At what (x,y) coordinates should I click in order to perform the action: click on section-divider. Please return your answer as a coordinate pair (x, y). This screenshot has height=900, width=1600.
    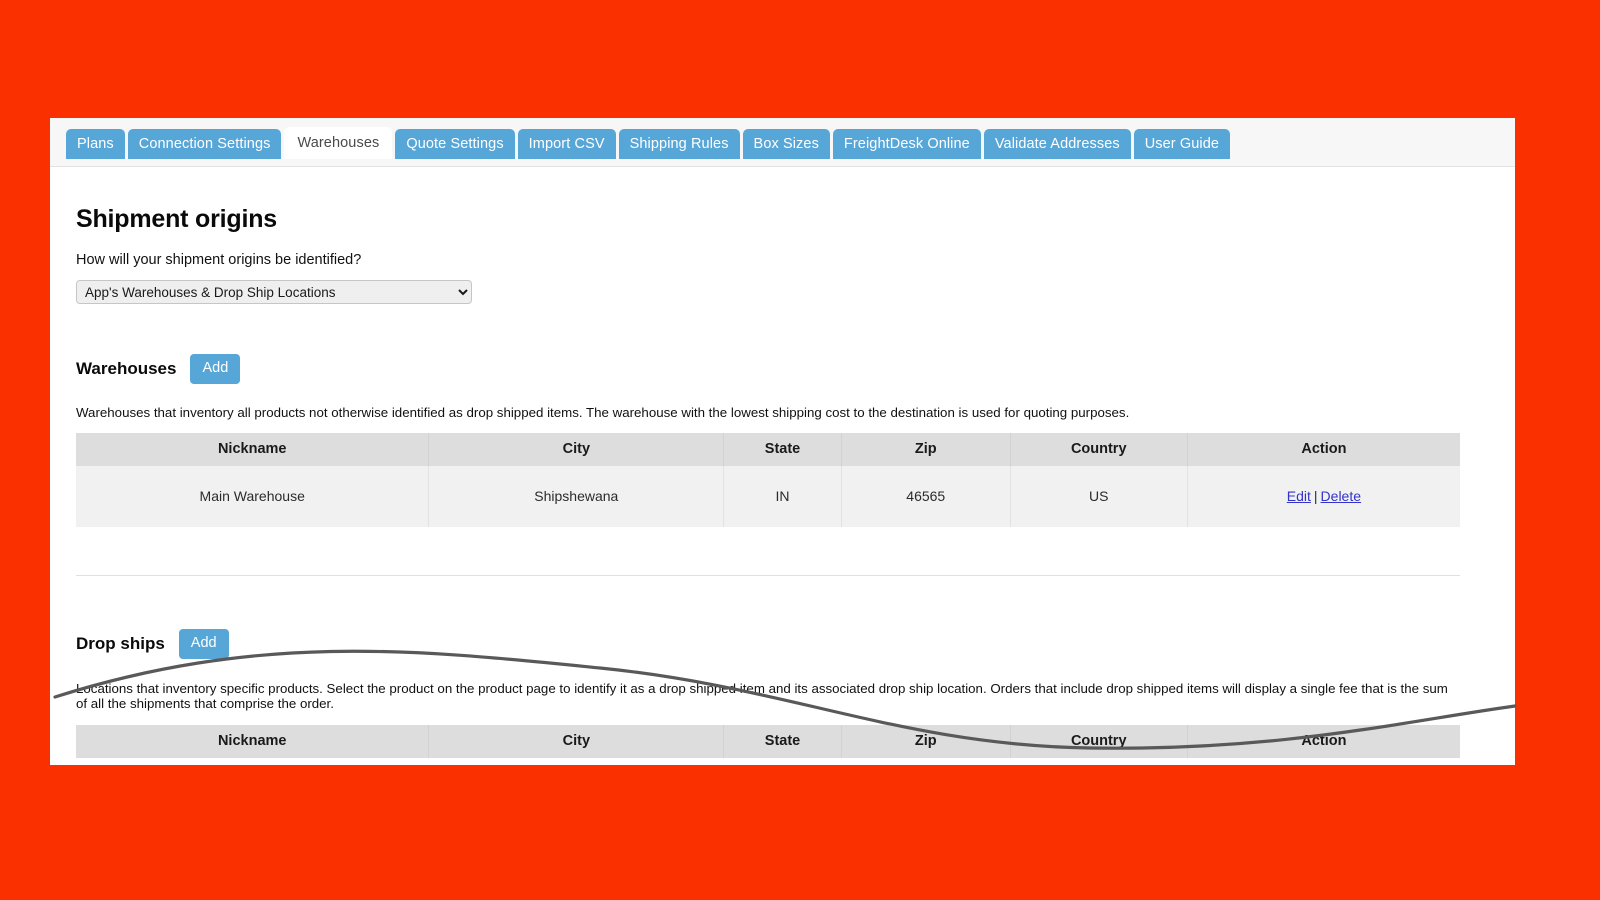
    Looking at the image, I should click on (768, 576).